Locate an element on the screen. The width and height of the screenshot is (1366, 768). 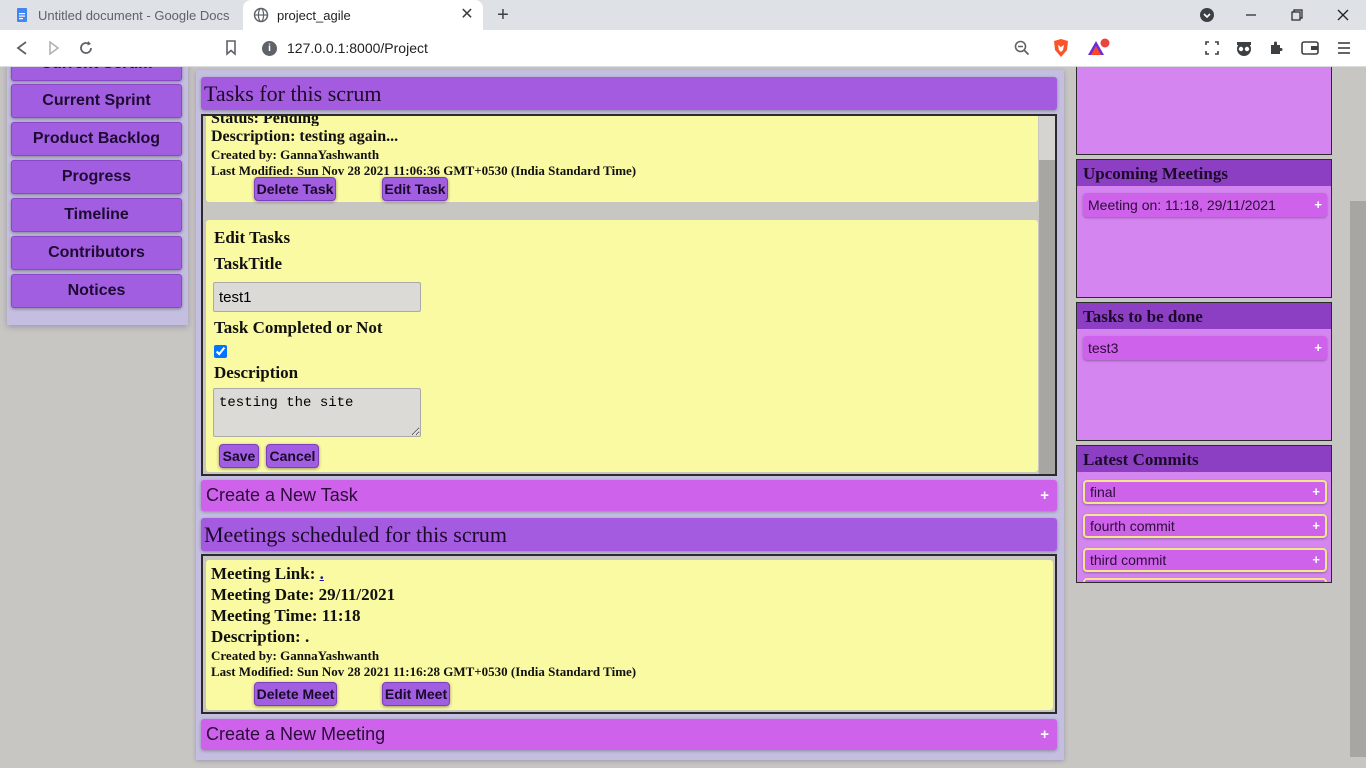
sidebar-item-timeline: Timeline is located at coordinates (96, 215).